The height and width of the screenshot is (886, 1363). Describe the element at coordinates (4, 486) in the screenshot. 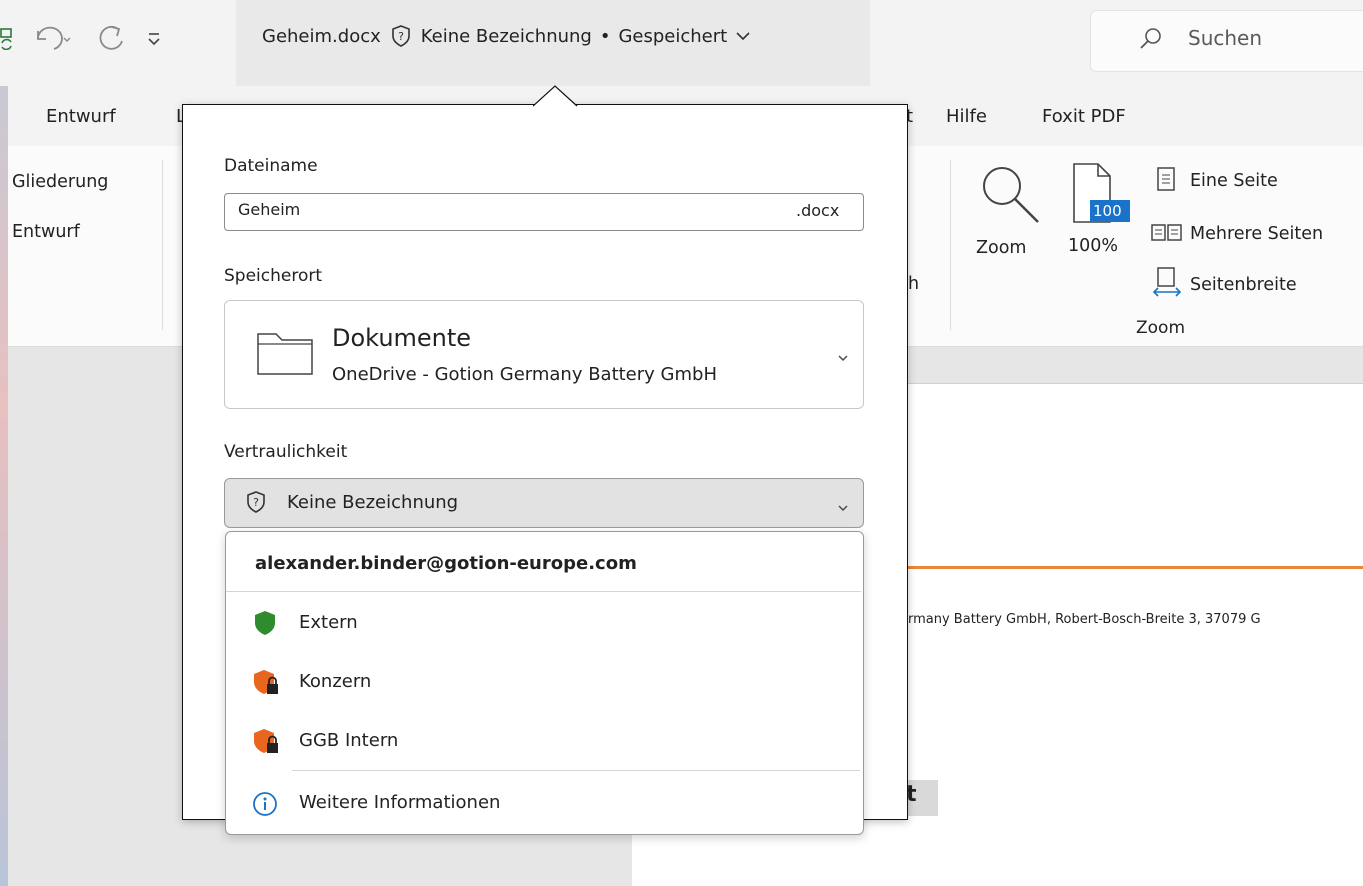

I see `window-edge` at that location.